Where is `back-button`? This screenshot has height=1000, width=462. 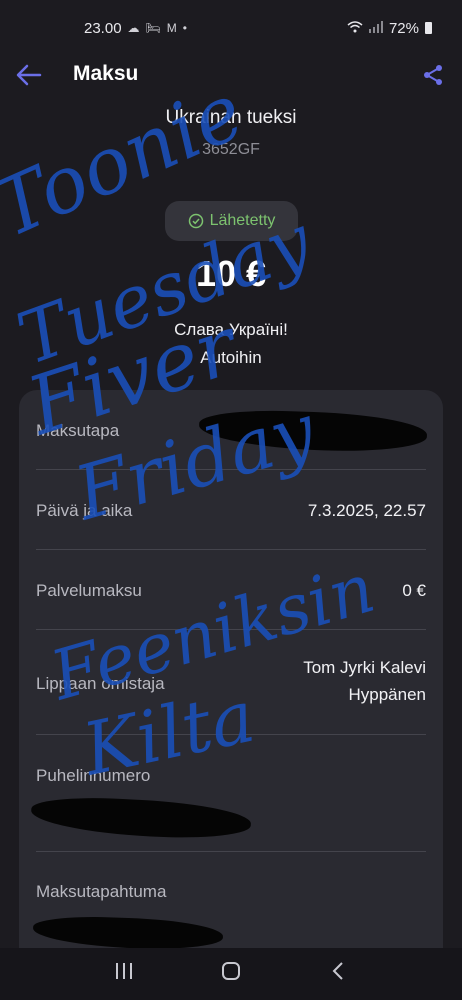 back-button is located at coordinates (29, 75).